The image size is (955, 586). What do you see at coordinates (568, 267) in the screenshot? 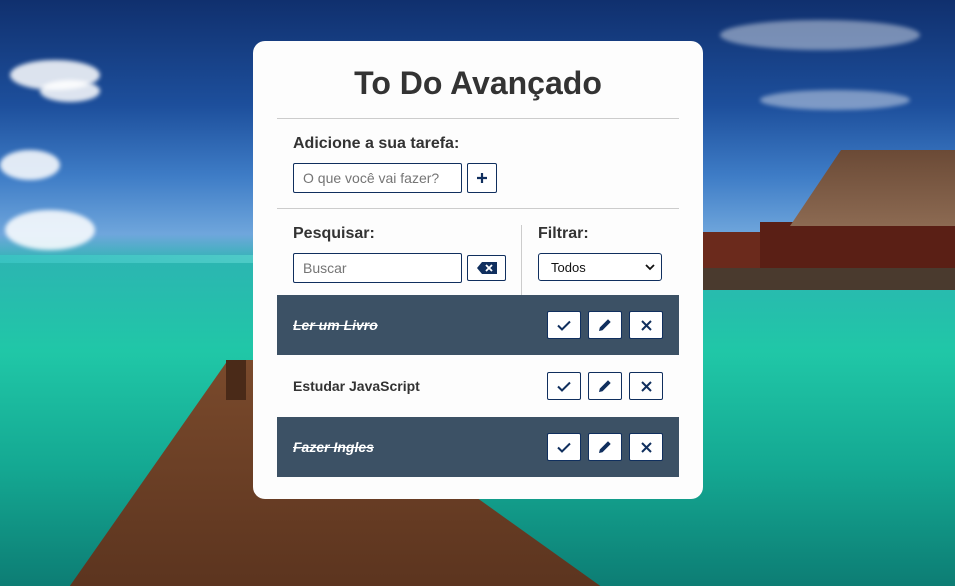
I see `filter-selected-value: Todos` at bounding box center [568, 267].